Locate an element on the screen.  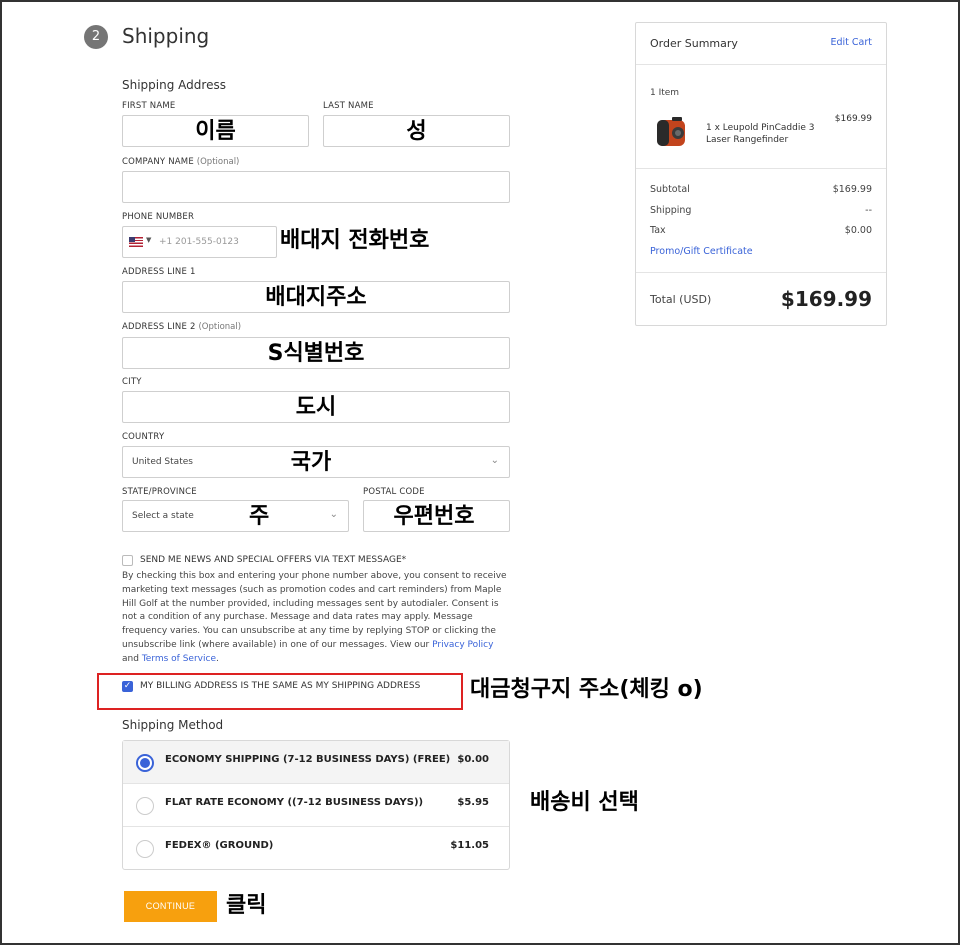
city-label: CITY is located at coordinates (132, 382).